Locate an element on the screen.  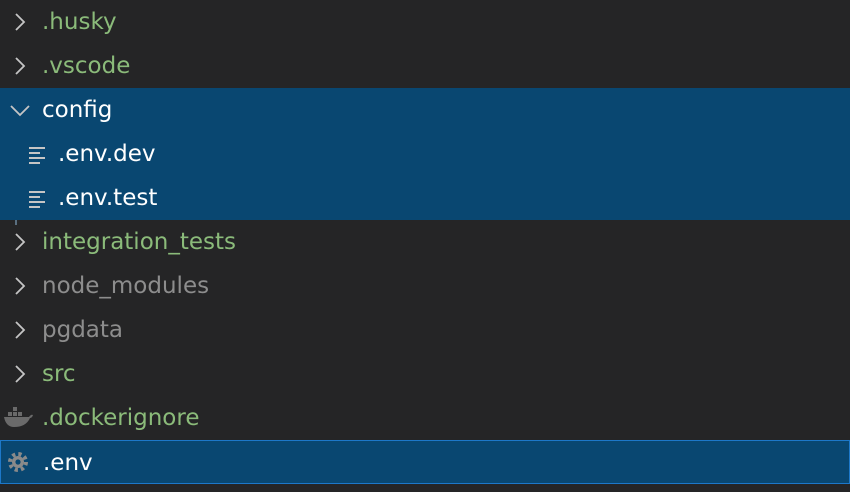
tree-item-label: .env is located at coordinates (68, 463).